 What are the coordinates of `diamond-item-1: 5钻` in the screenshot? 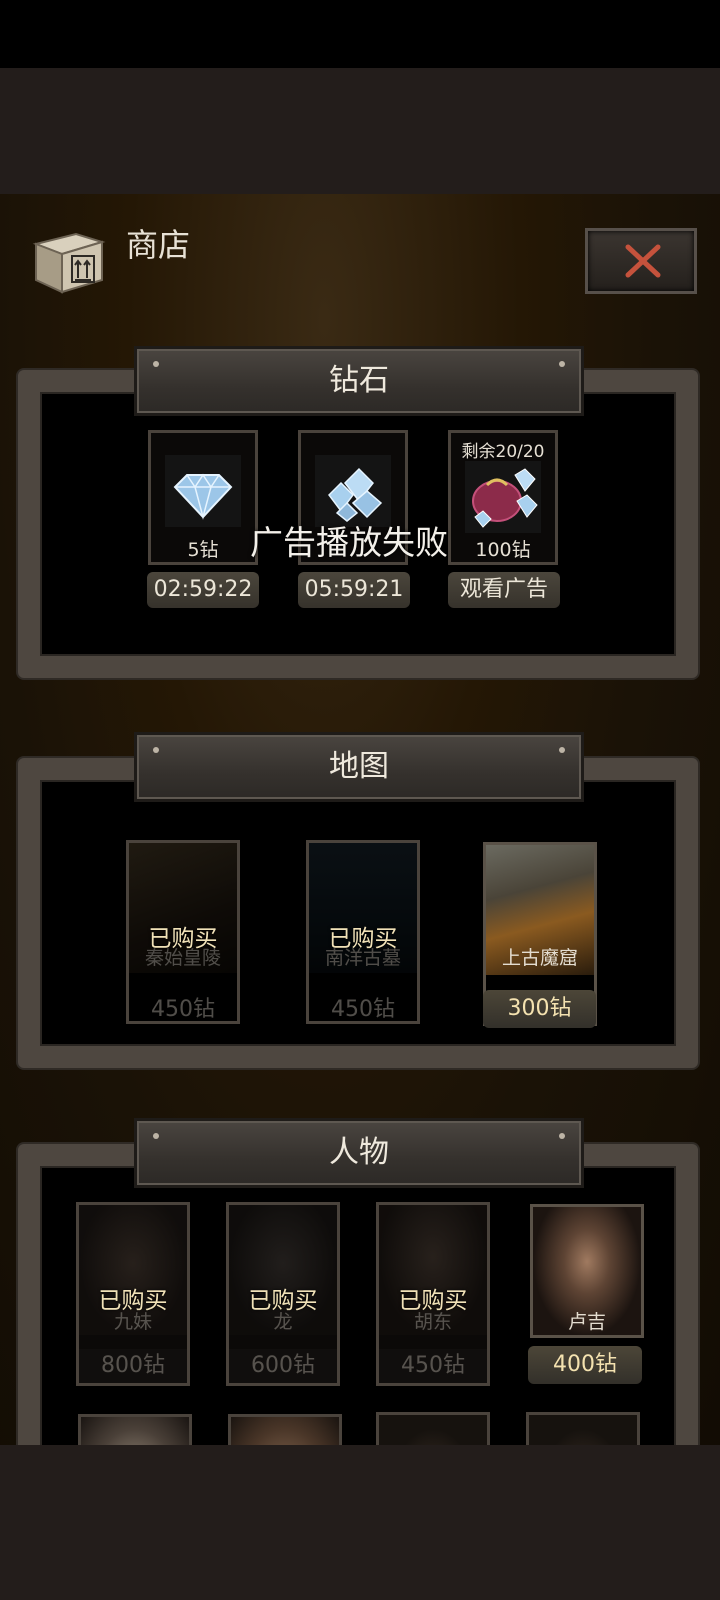 It's located at (203, 497).